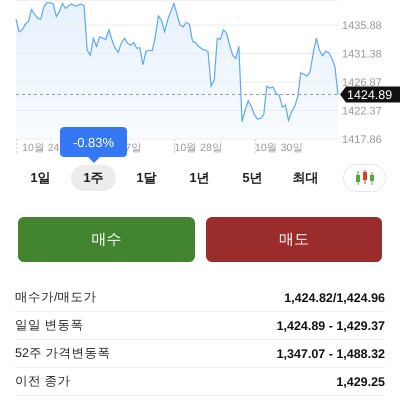  I want to click on axis-label: 10월 24, so click(41, 148).